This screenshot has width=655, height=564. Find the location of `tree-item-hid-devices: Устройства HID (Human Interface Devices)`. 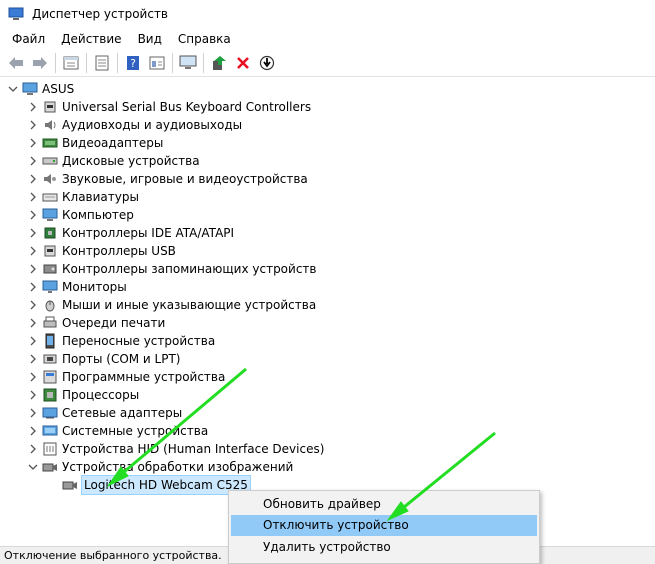

tree-item-hid-devices: Устройства HID (Human Interface Devices) is located at coordinates (176, 449).